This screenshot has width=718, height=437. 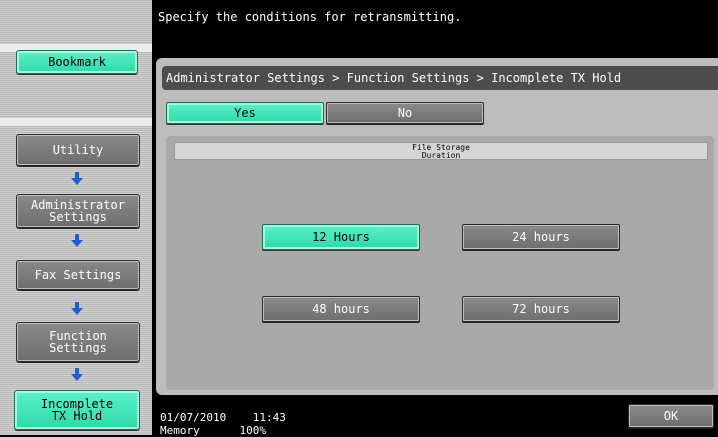 What do you see at coordinates (269, 417) in the screenshot?
I see `time-text: 11:43` at bounding box center [269, 417].